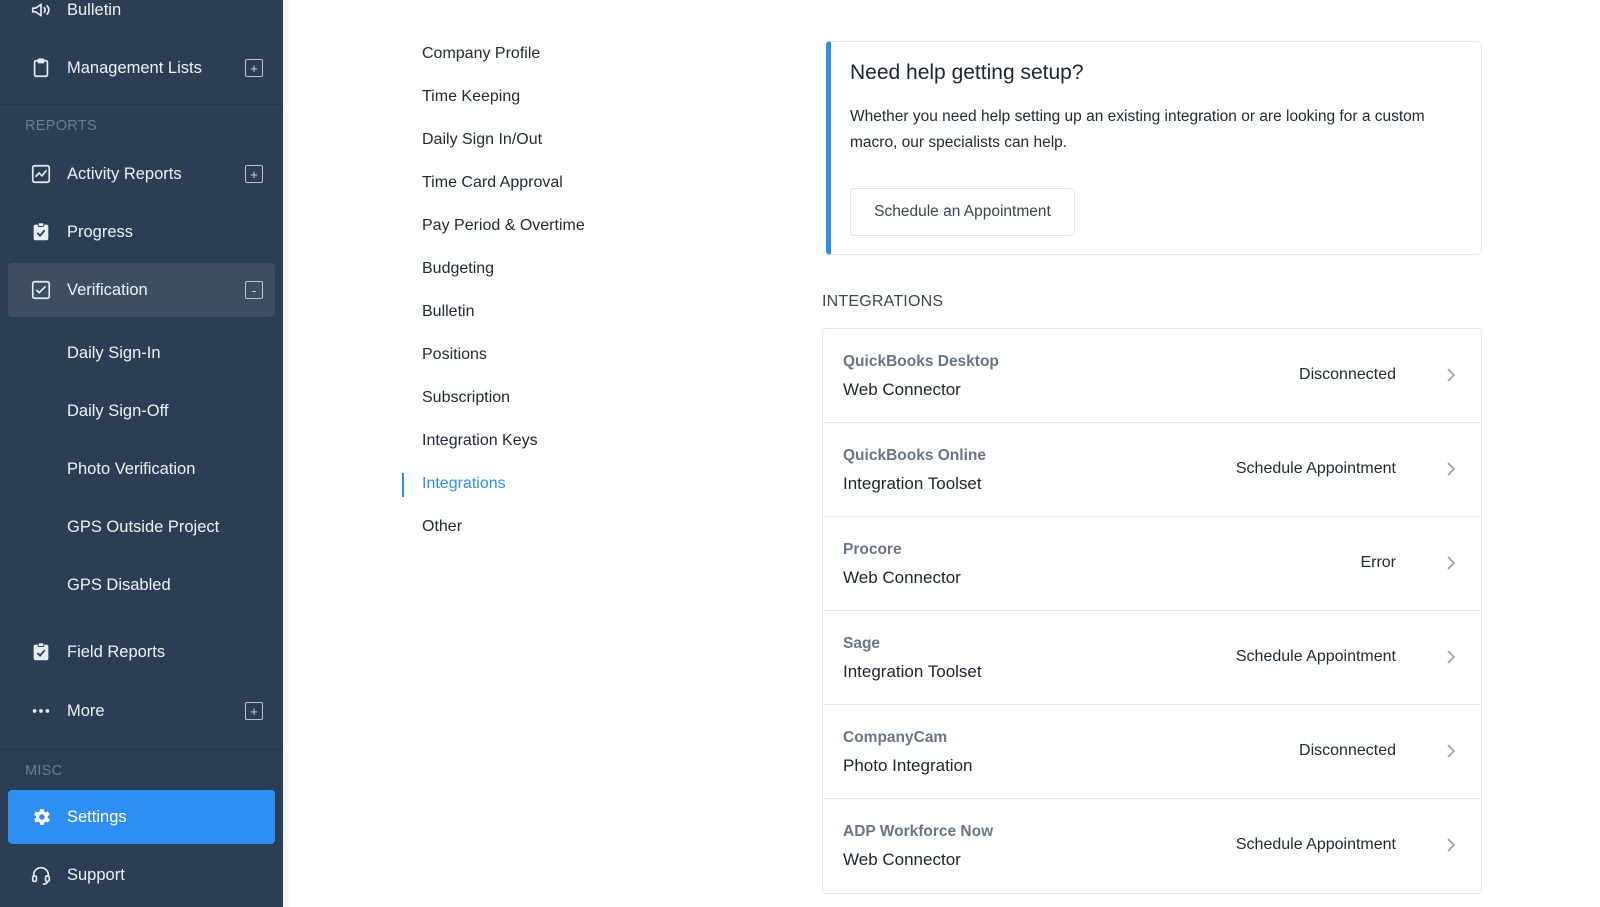 This screenshot has height=907, width=1600. Describe the element at coordinates (61, 126) in the screenshot. I see `section-label-reports: REPORTS` at that location.